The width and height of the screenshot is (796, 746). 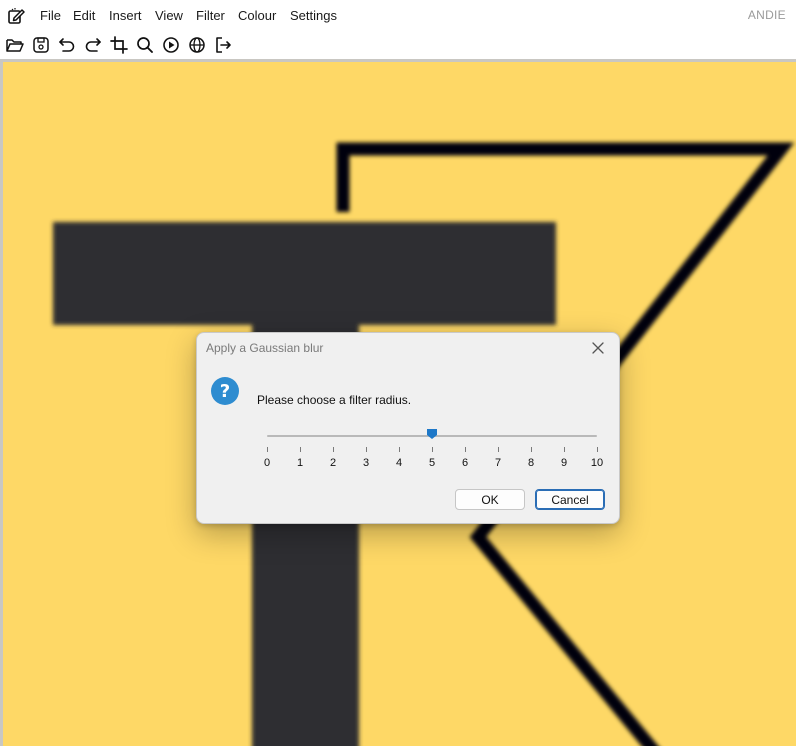 I want to click on slider-tick-label: 0, so click(x=267, y=463).